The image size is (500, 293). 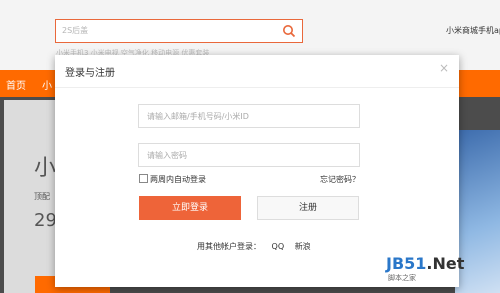 What do you see at coordinates (45, 168) in the screenshot?
I see `promo-title: 小` at bounding box center [45, 168].